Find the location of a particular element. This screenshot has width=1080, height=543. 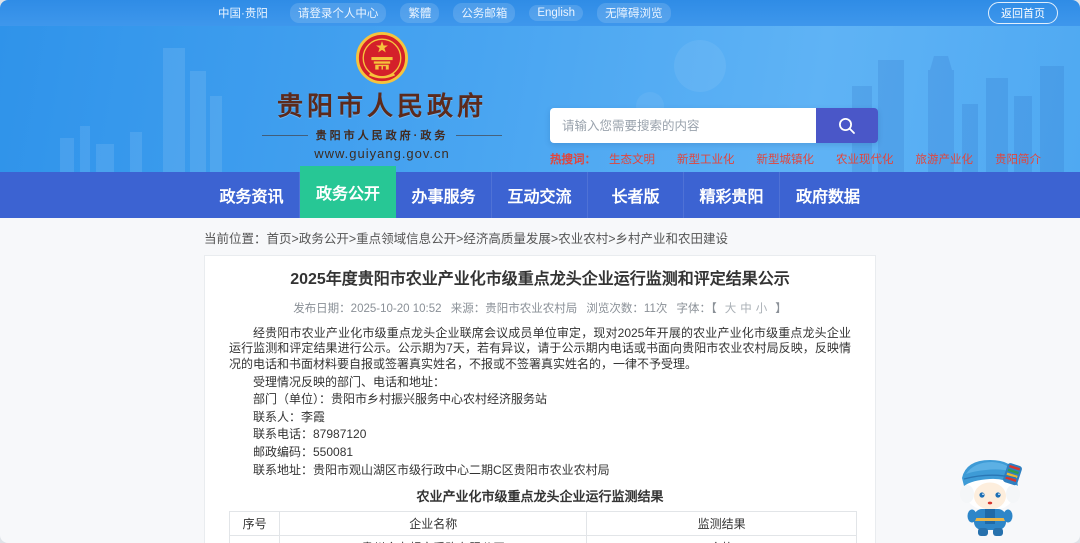

topbar: 中国·贵阳 请登录个人中心 繁體 公务邮箱 English 无障碍浏览 返回首页 is located at coordinates (540, 13).